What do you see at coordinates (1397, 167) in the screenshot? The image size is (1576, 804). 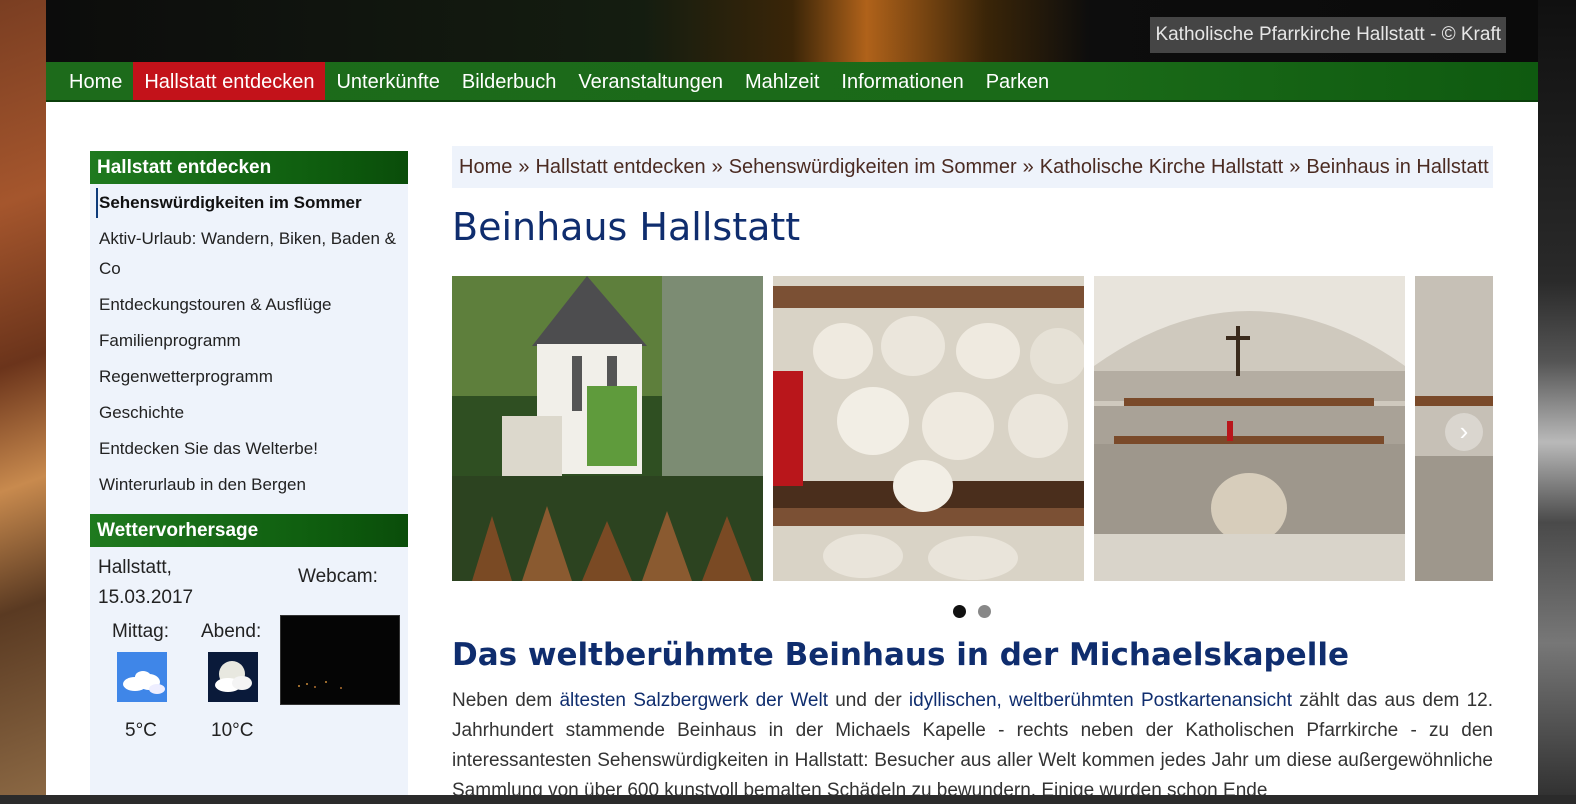 I see `breadcrumb-current: Beinhaus in Hallstatt` at bounding box center [1397, 167].